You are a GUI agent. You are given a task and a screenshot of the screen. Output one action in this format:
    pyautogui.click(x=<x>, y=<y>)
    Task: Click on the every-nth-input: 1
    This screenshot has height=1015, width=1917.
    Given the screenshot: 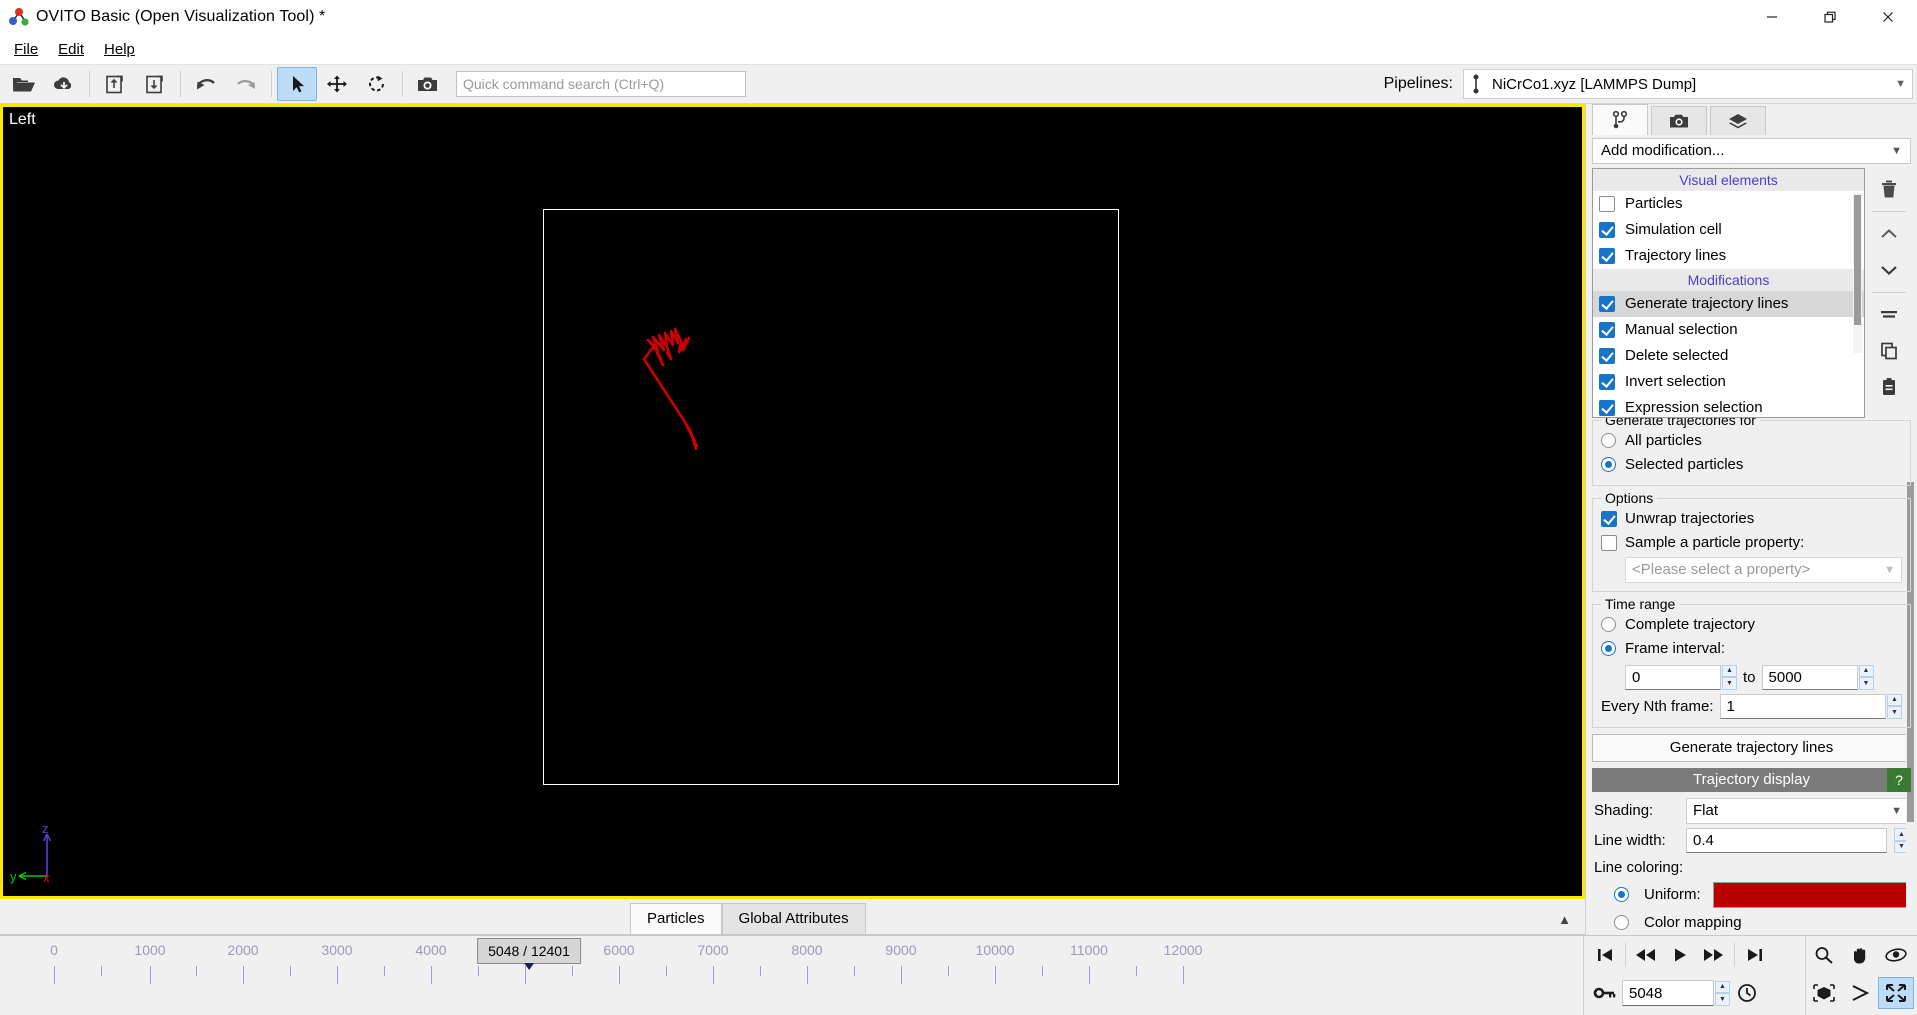 What is the action you would take?
    pyautogui.click(x=1802, y=706)
    